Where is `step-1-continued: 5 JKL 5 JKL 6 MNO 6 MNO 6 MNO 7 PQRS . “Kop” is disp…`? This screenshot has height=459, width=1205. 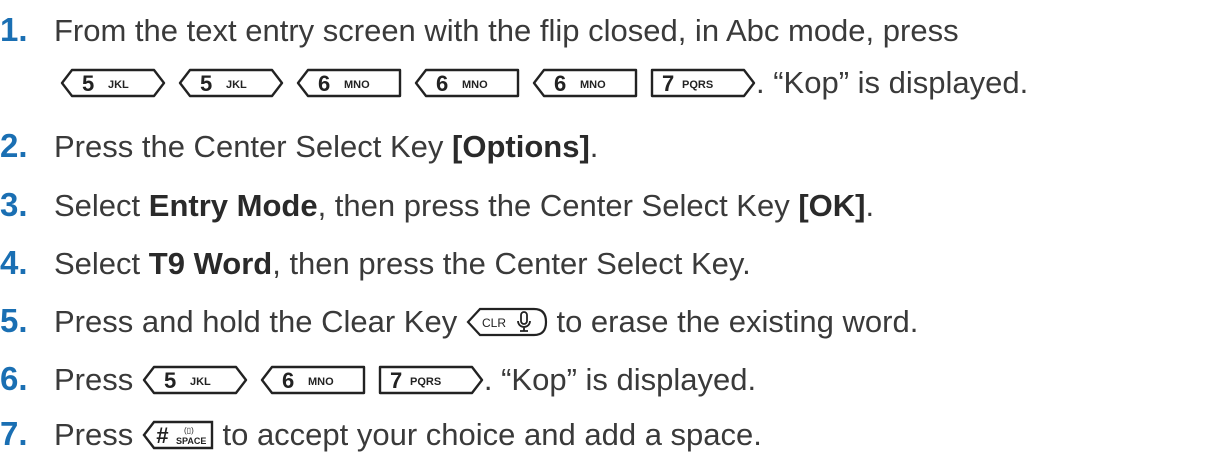
step-1-continued: 5 JKL 5 JKL 6 MNO 6 MNO 6 MNO 7 PQRS . “Kop” is disp… is located at coordinates (544, 83).